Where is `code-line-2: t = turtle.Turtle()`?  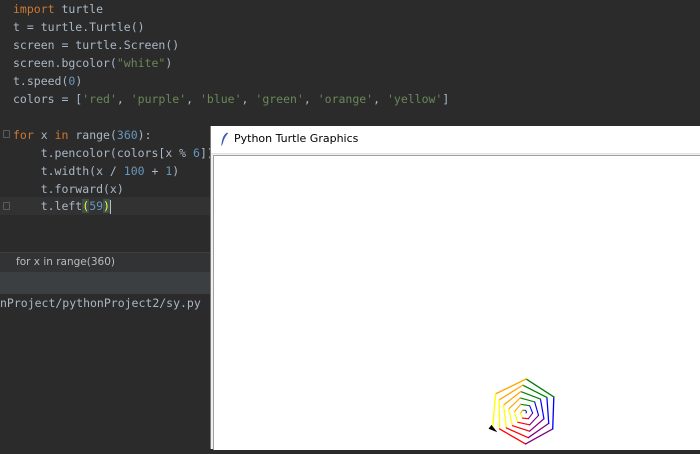
code-line-2: t = turtle.Turtle() is located at coordinates (79, 27).